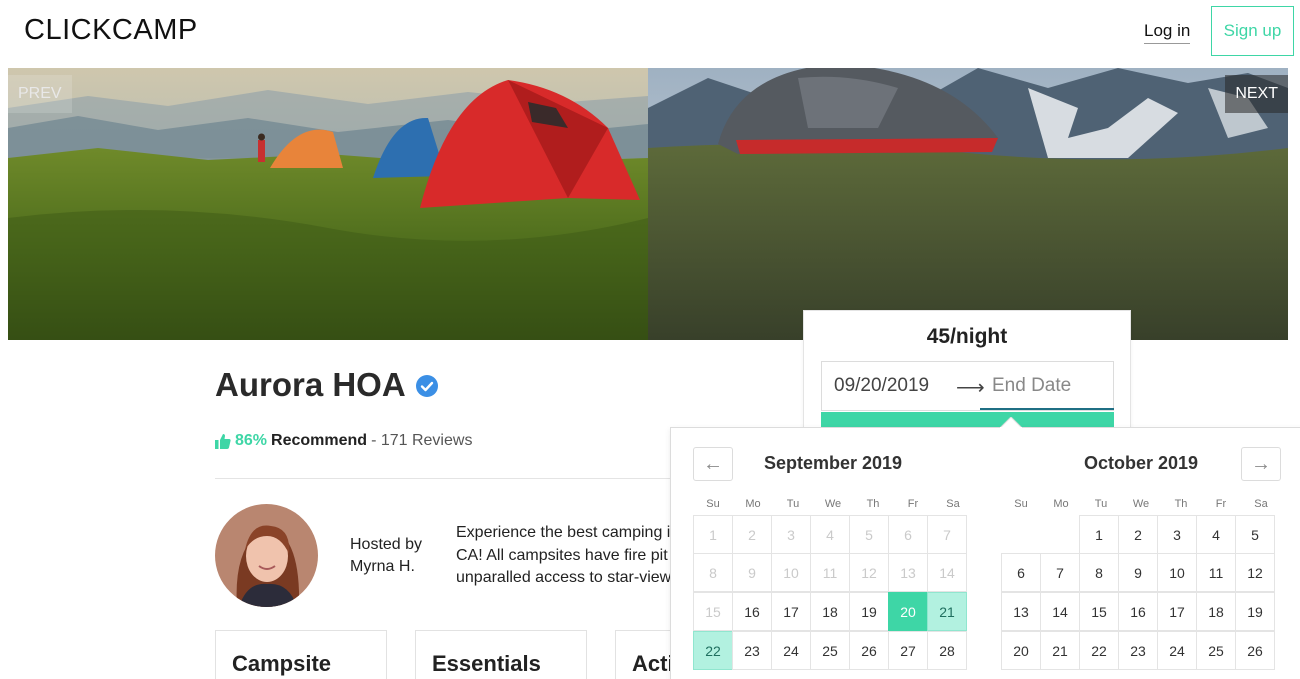 The height and width of the screenshot is (679, 1300). What do you see at coordinates (563, 532) in the screenshot?
I see `description-line: Experience the best camping i` at bounding box center [563, 532].